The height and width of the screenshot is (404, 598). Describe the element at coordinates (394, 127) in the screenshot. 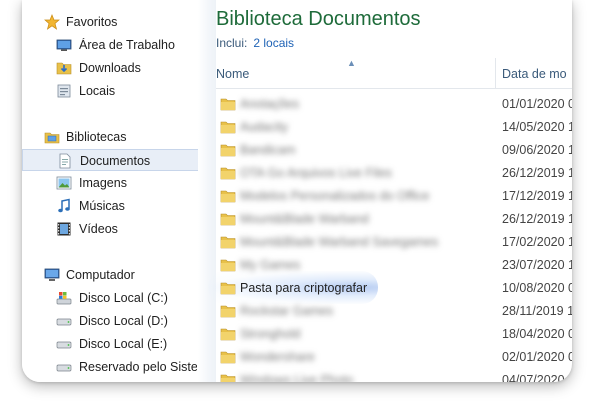

I see `file-row: Audacity 14/05/2020 1` at that location.